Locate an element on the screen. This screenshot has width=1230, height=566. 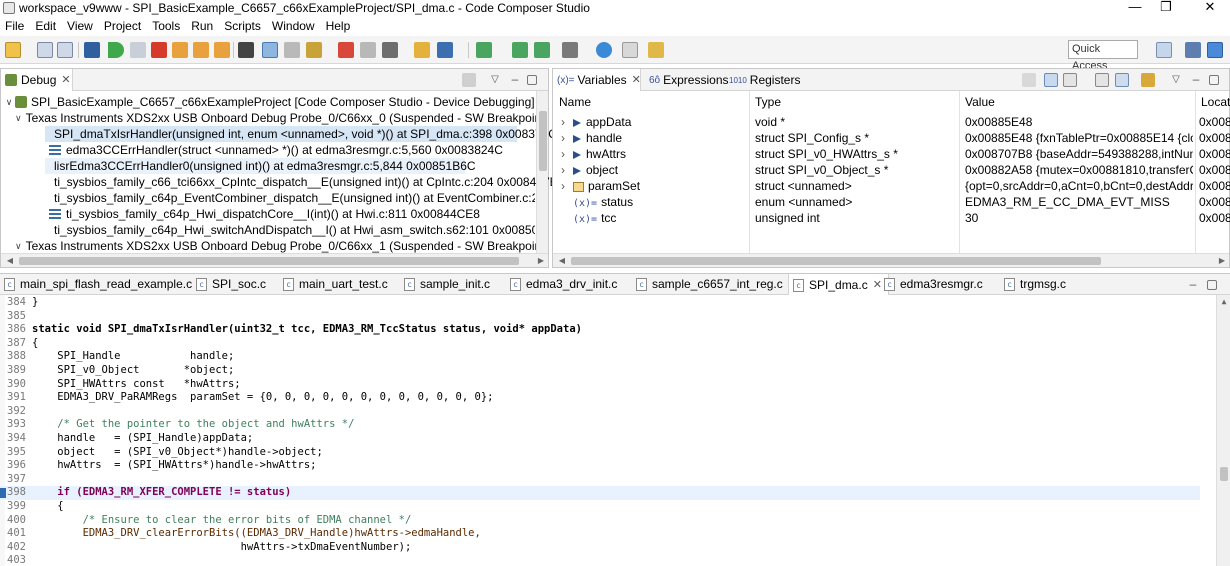
column-header-value: Value is located at coordinates (1077, 102).